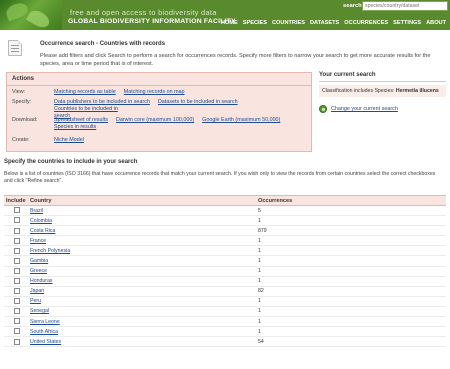 Image resolution: width=450 pixels, height=369 pixels. I want to click on occurrences-header: Occurrences, so click(351, 200).